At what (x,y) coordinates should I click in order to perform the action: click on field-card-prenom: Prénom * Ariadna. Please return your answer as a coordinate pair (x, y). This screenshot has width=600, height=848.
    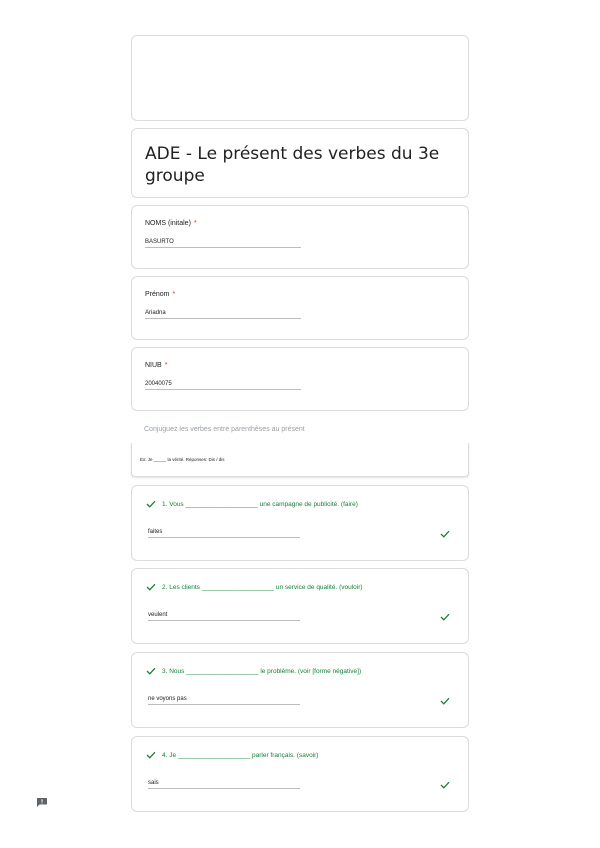
    Looking at the image, I should click on (300, 308).